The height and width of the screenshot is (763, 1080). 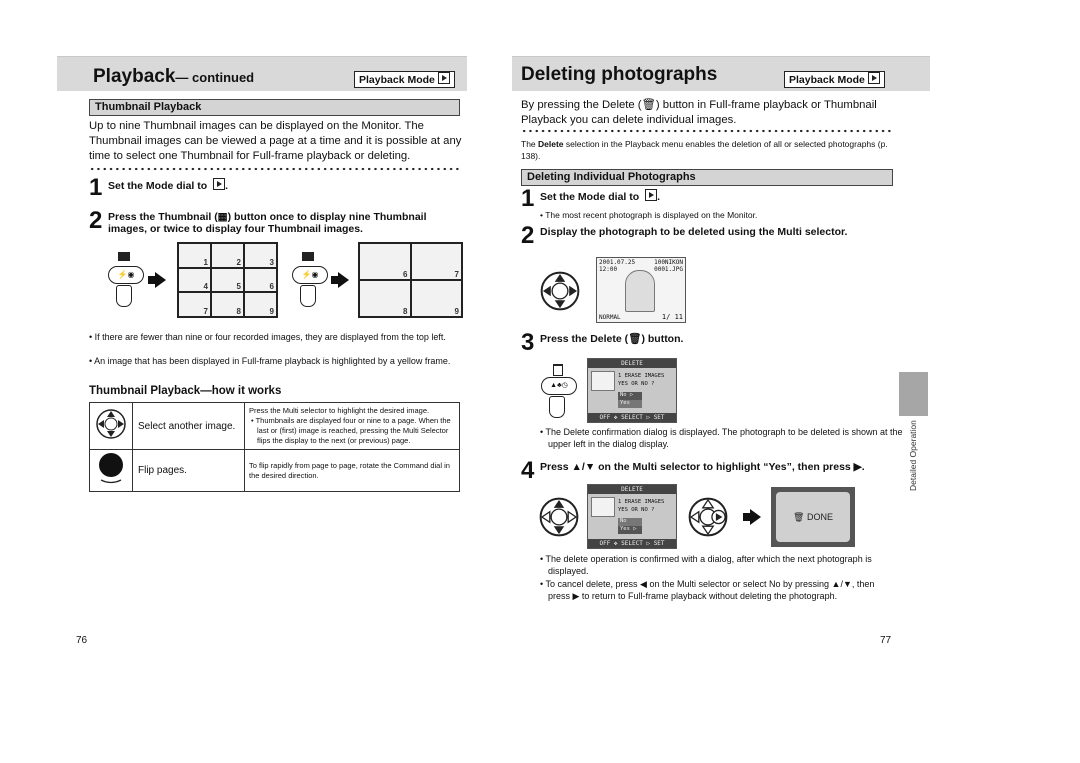 What do you see at coordinates (914, 457) in the screenshot?
I see `side-tab-label: Detailed Operation` at bounding box center [914, 457].